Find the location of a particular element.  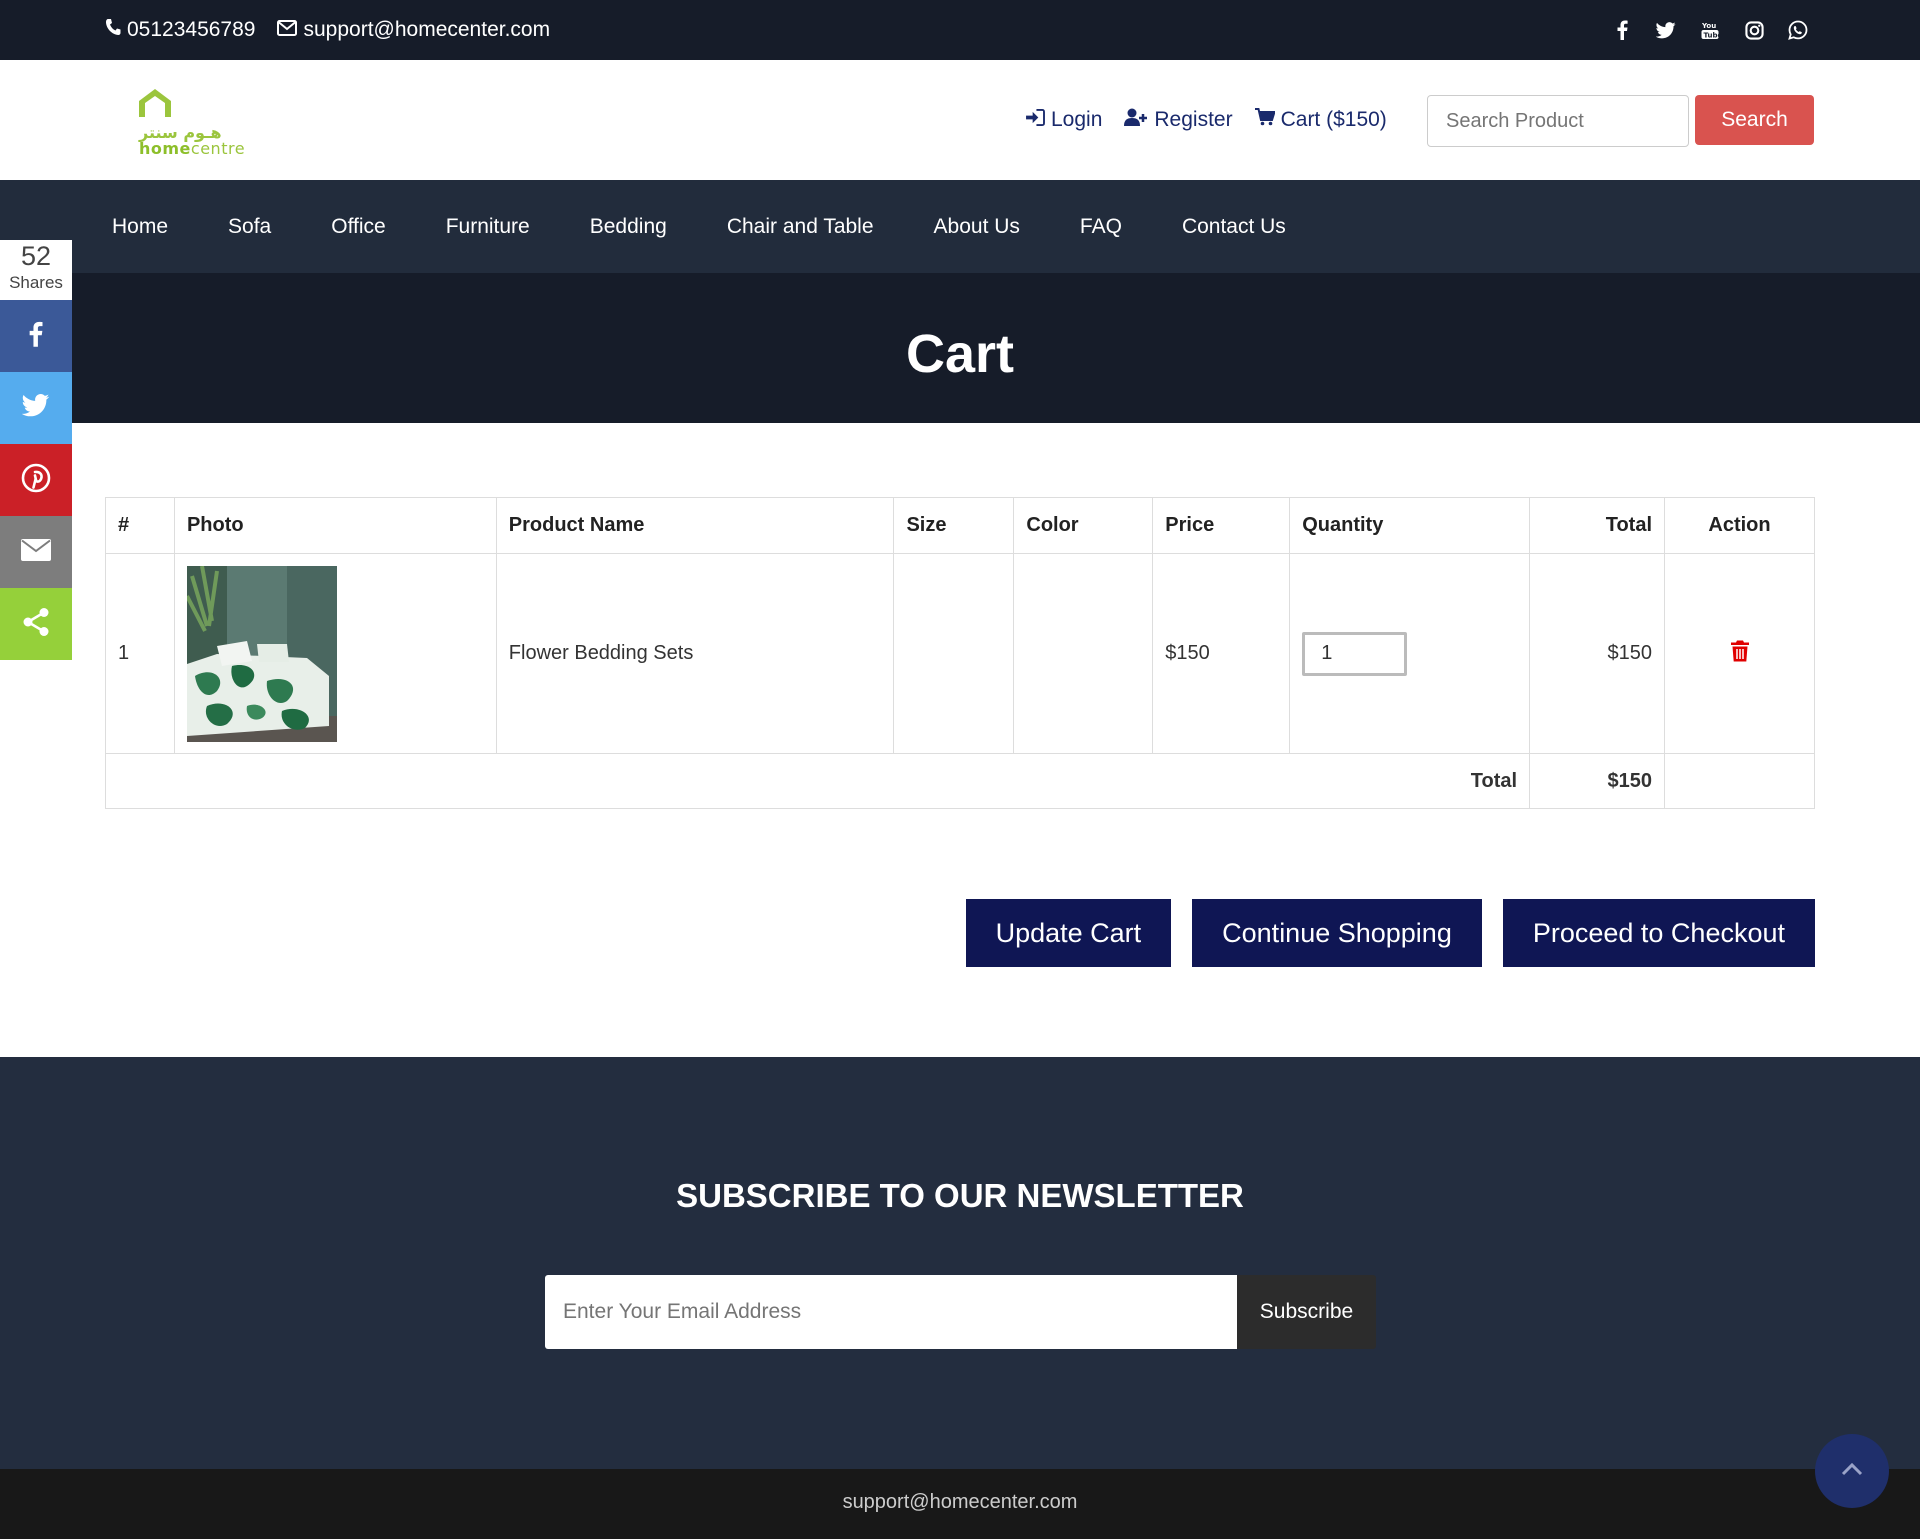

cart-label: Cart ($150) is located at coordinates (1333, 119).